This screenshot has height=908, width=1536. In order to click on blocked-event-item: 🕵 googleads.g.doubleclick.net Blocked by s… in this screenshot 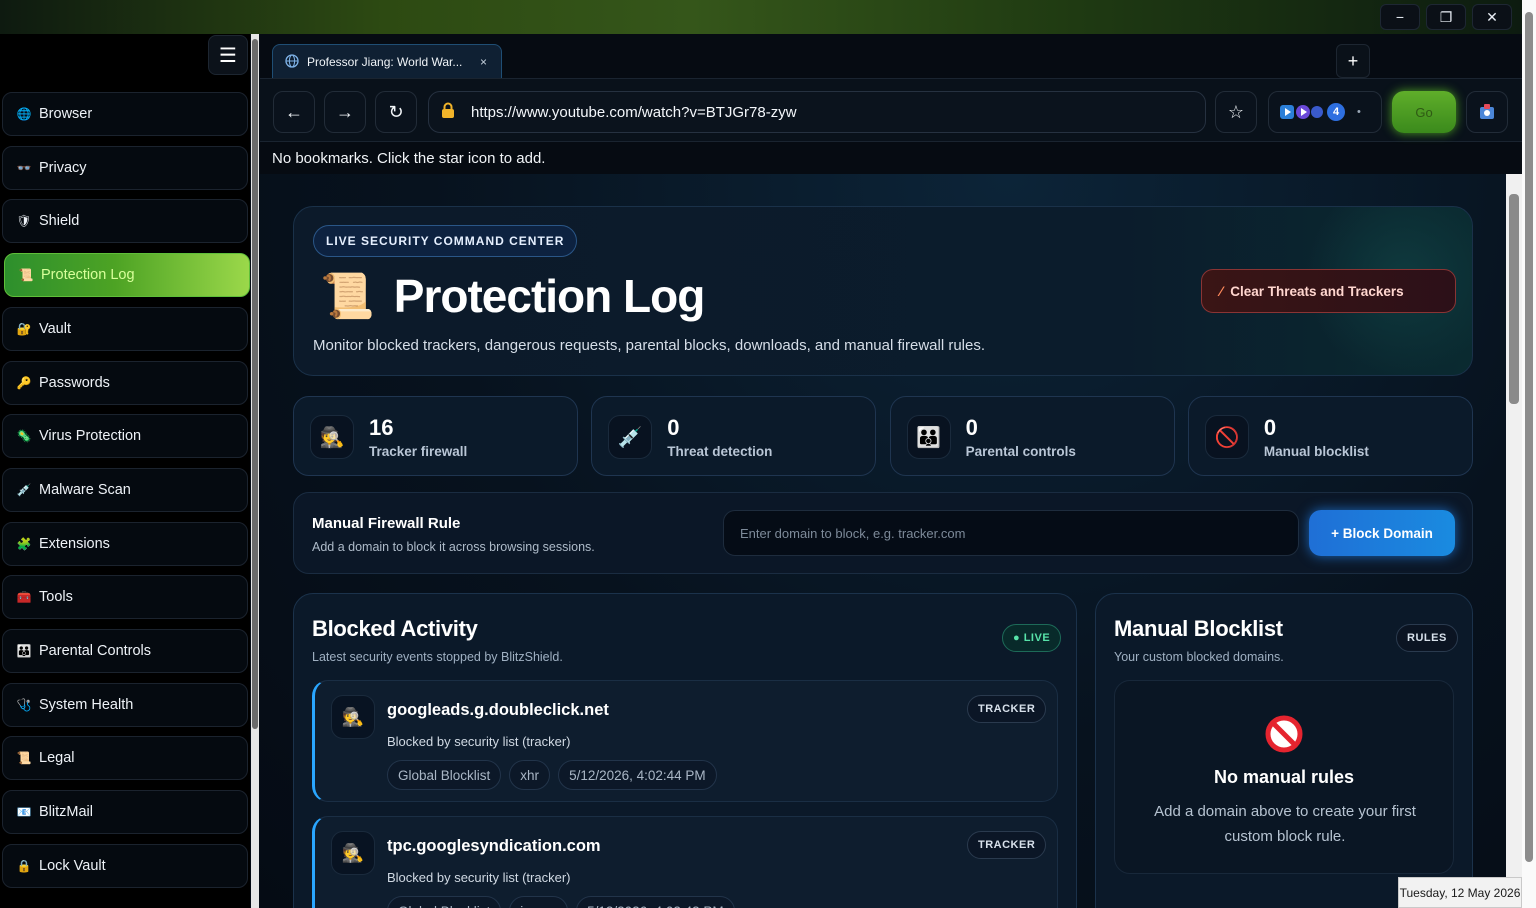, I will do `click(685, 741)`.